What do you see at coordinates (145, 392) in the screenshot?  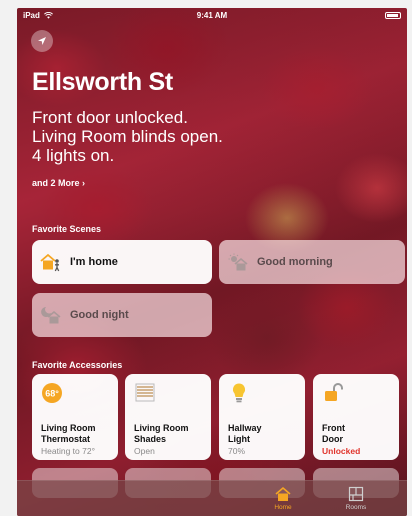 I see `shades-icon` at bounding box center [145, 392].